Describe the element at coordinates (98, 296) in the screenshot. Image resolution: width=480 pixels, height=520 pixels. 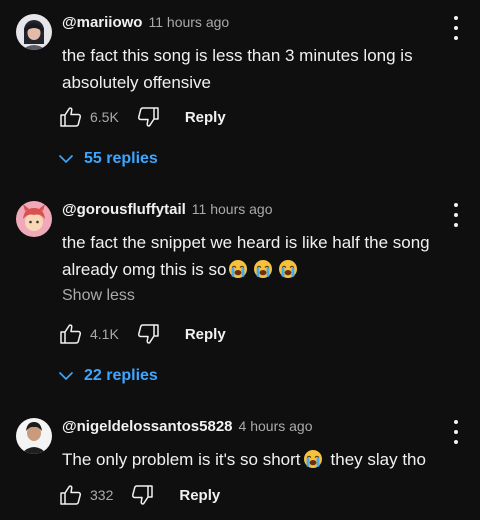
I see `show-less-button: Show less` at that location.